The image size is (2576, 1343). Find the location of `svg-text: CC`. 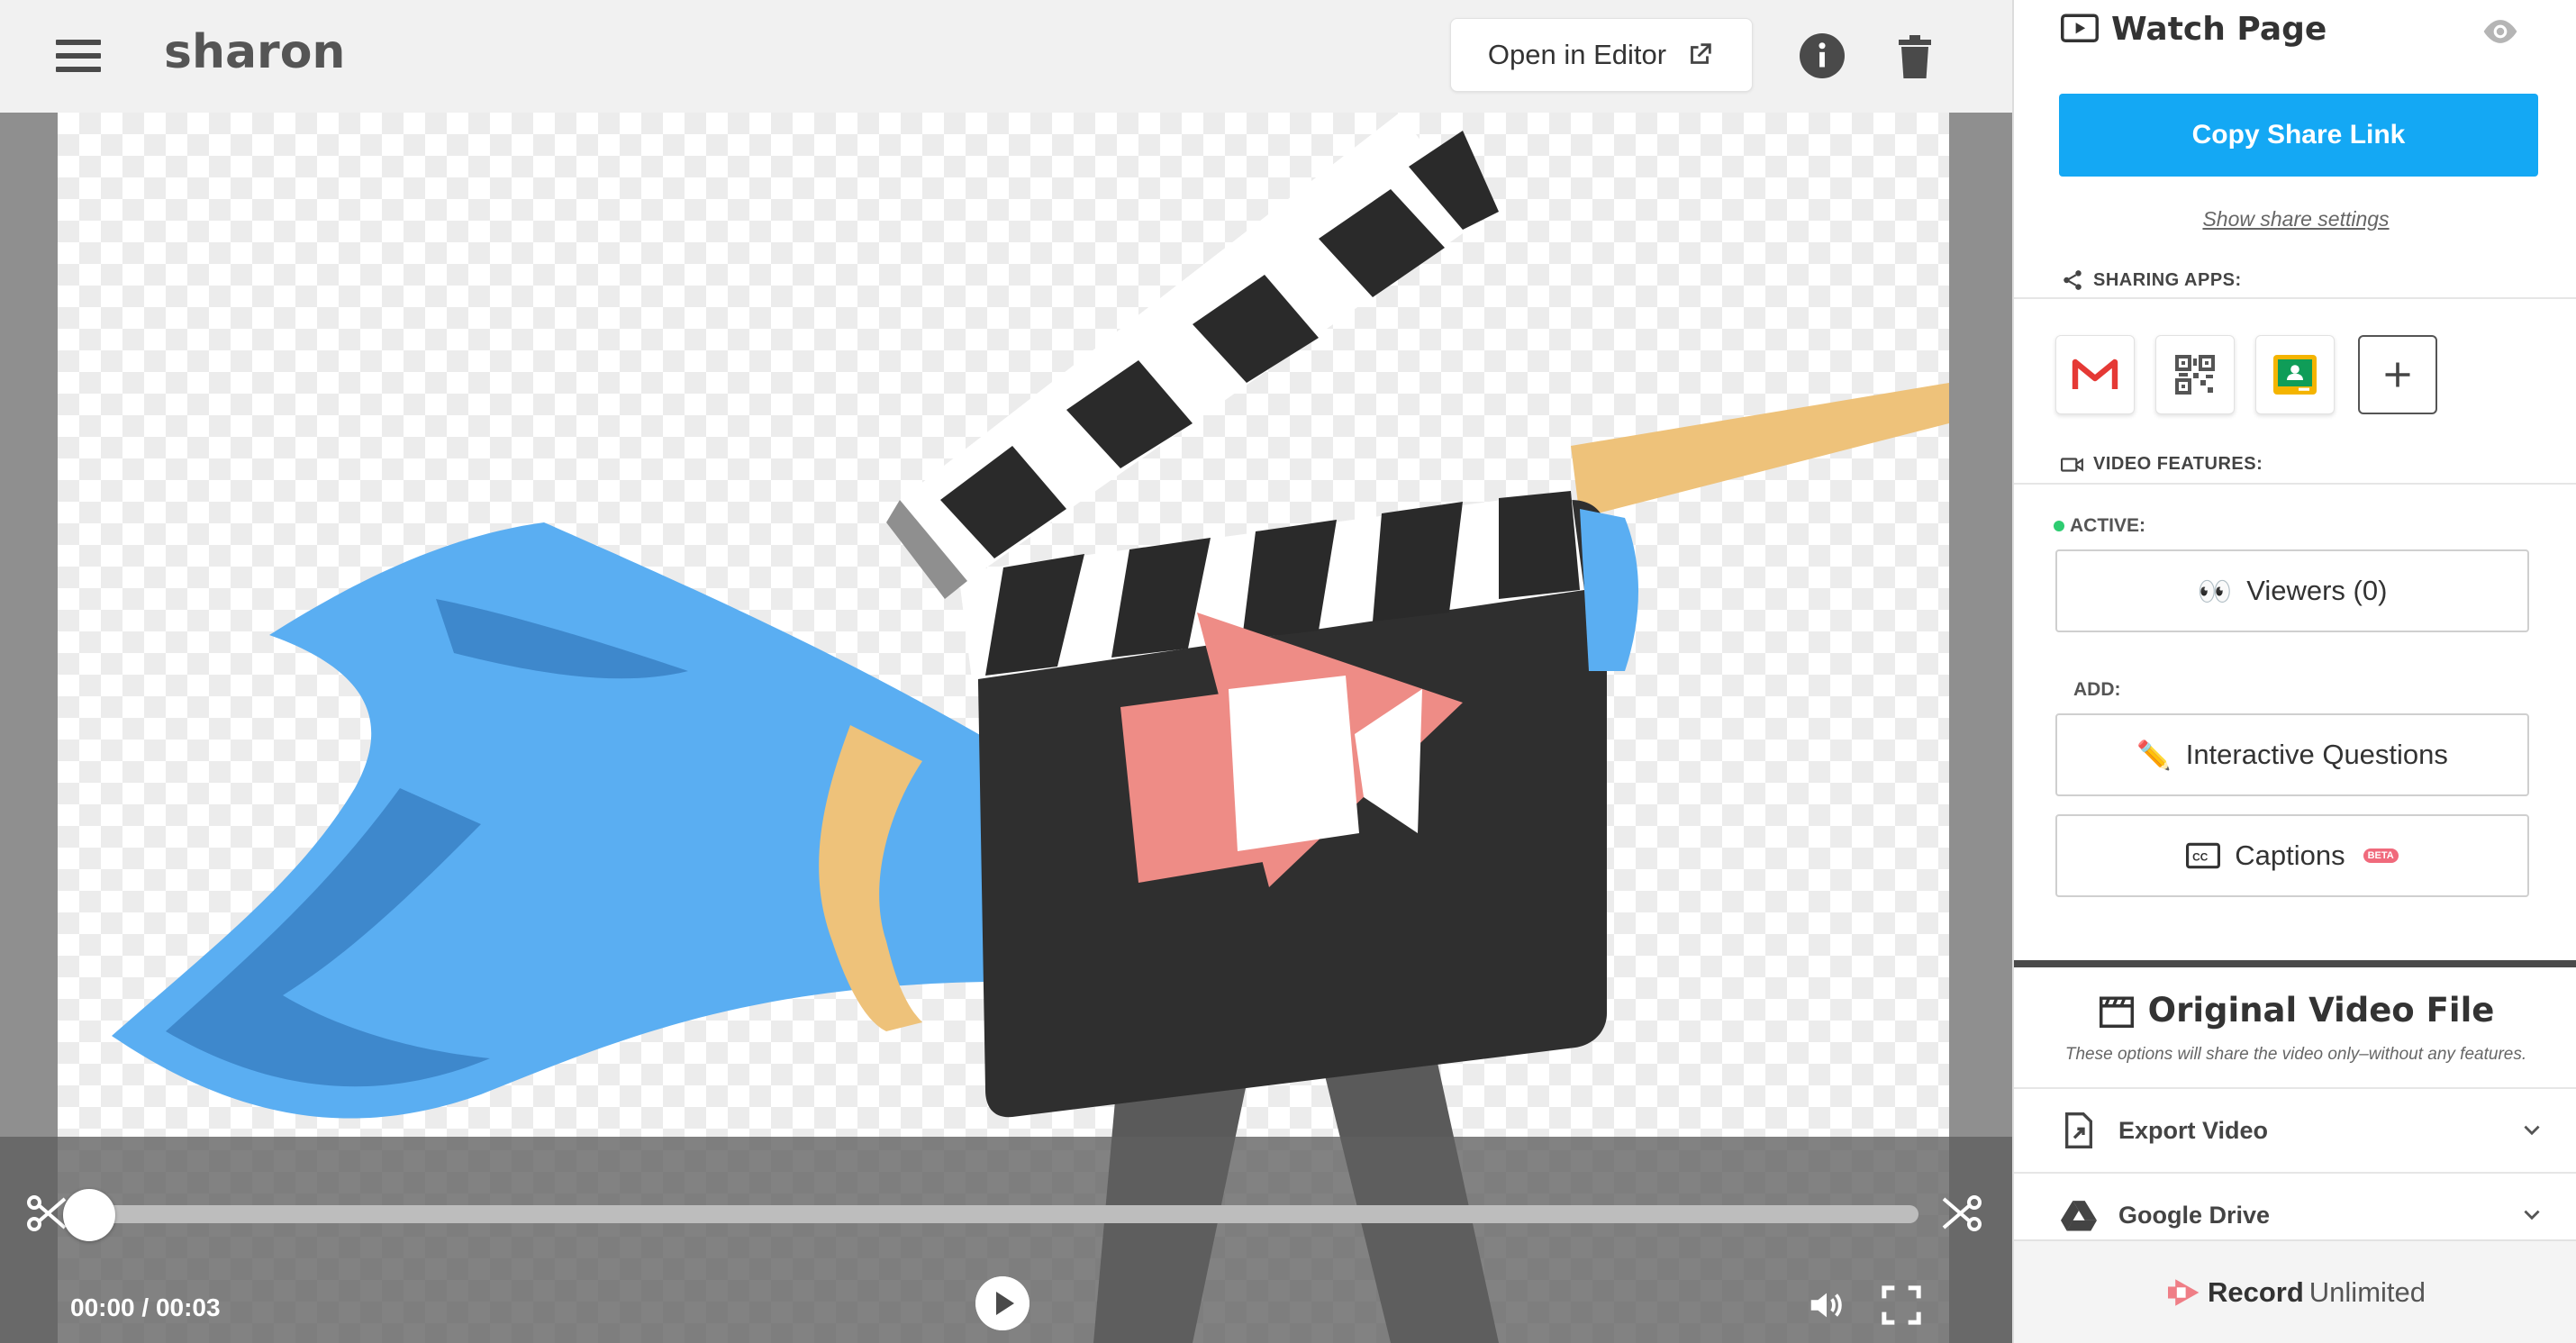

svg-text: CC is located at coordinates (2200, 858).